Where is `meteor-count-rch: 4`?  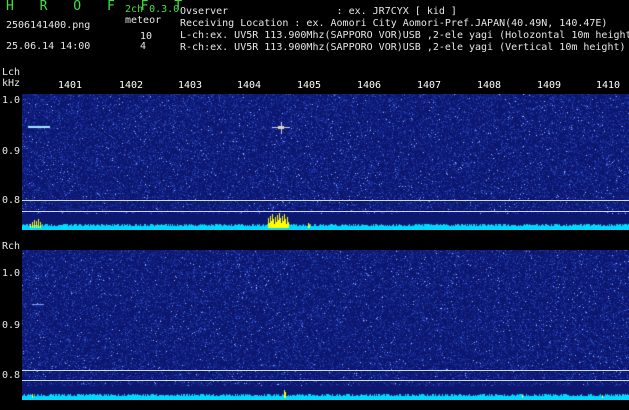 meteor-count-rch: 4 is located at coordinates (143, 46).